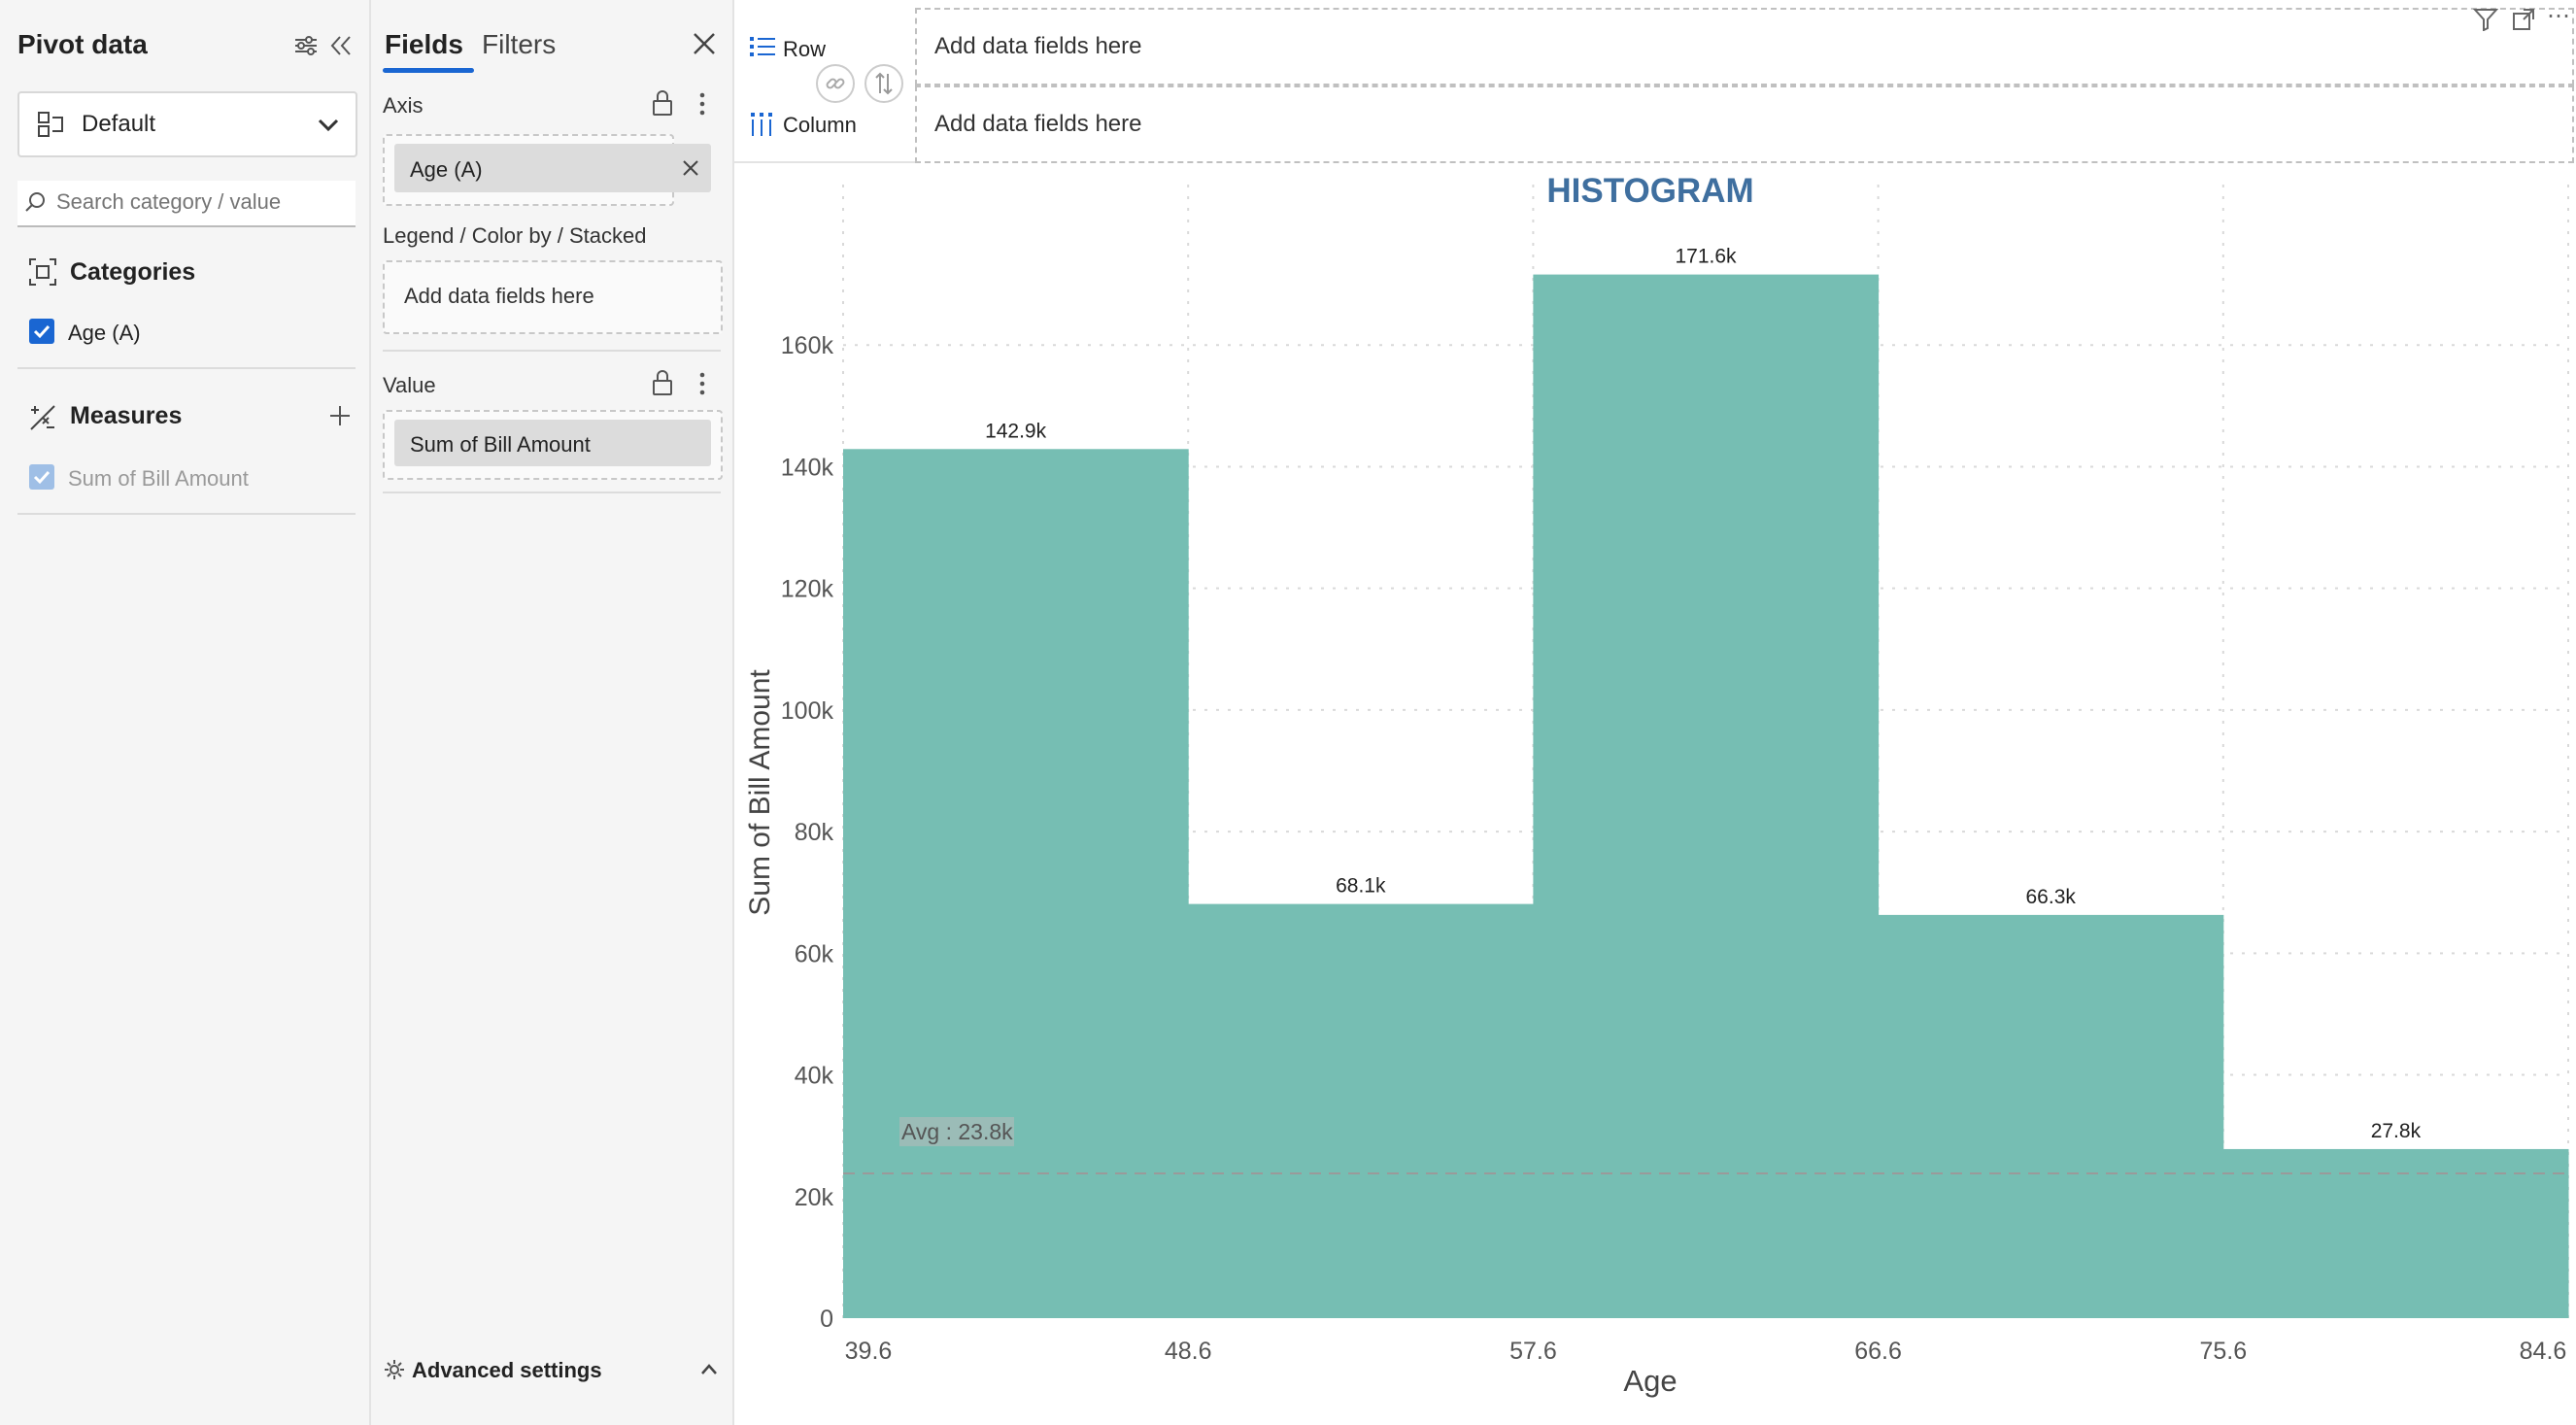 This screenshot has width=2576, height=1425. Describe the element at coordinates (2223, 1351) in the screenshot. I see `x-tick-label: 75.6` at that location.